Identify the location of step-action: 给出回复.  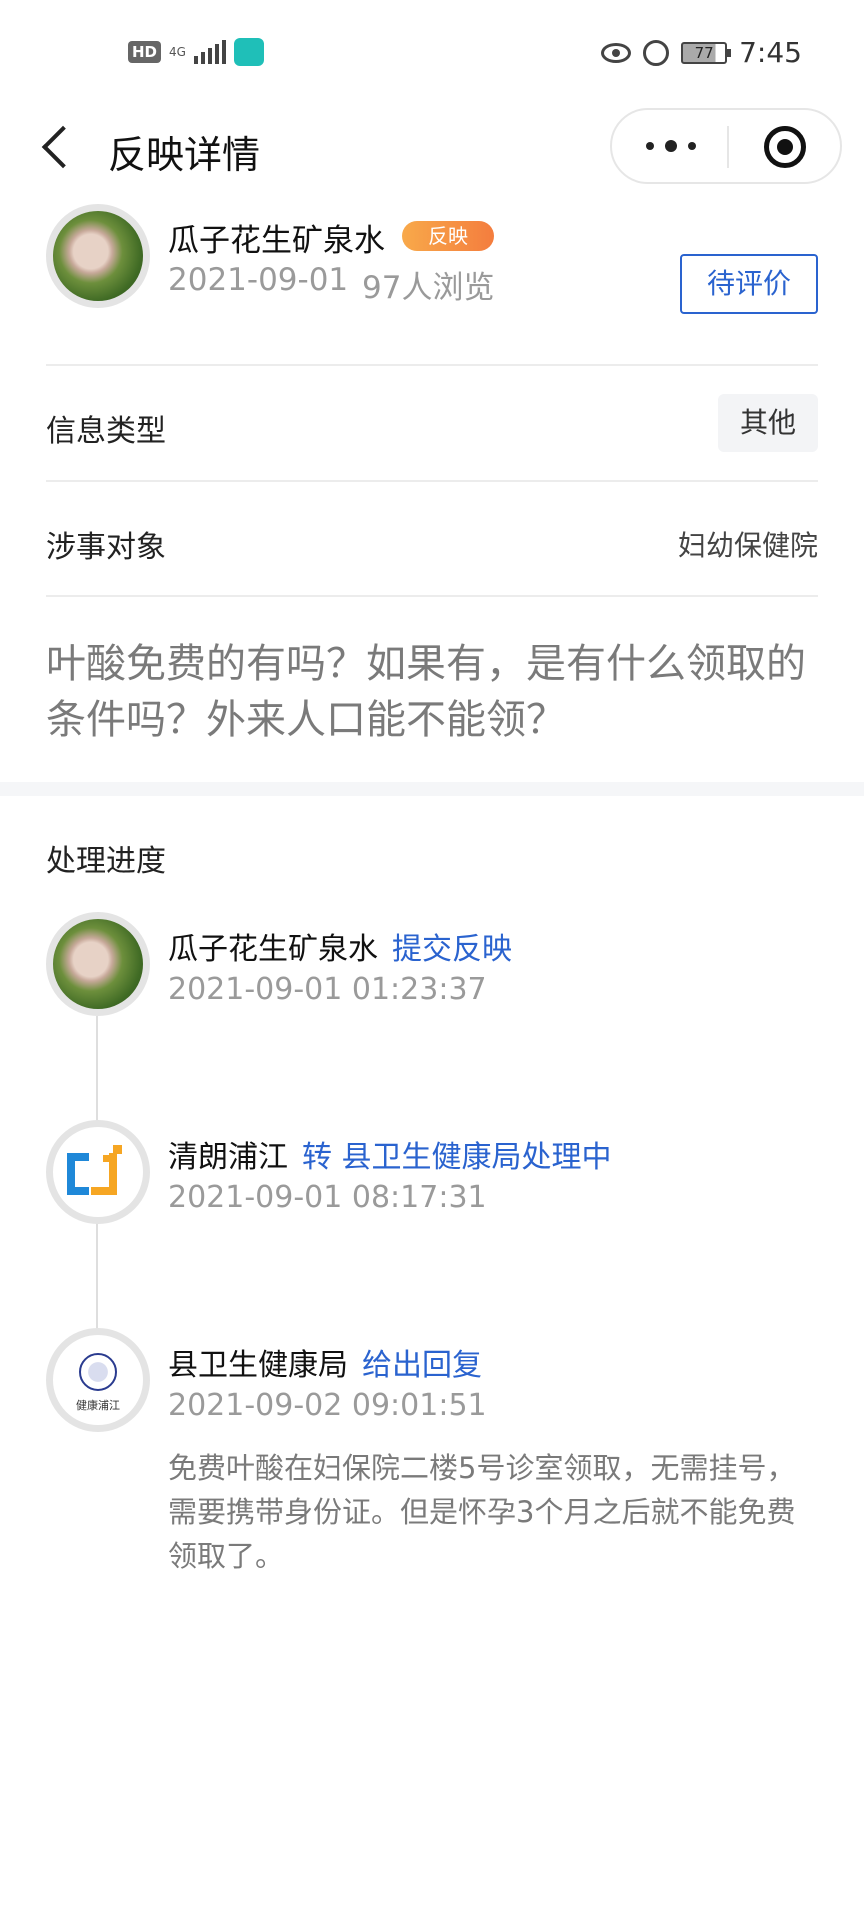
(422, 1365).